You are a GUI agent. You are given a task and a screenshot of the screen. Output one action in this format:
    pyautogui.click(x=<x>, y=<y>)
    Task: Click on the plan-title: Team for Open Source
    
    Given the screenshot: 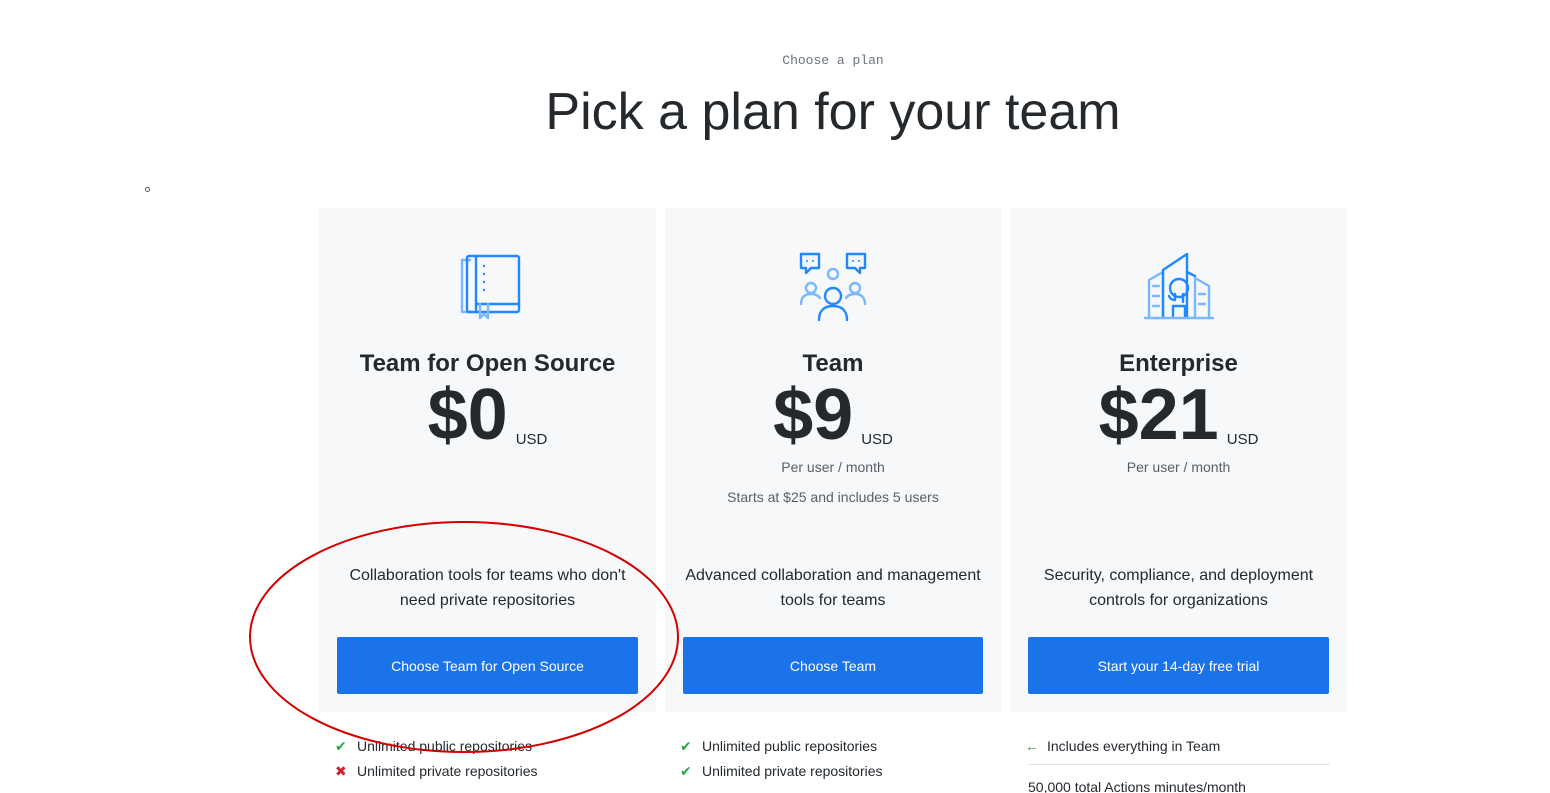 What is the action you would take?
    pyautogui.click(x=487, y=363)
    